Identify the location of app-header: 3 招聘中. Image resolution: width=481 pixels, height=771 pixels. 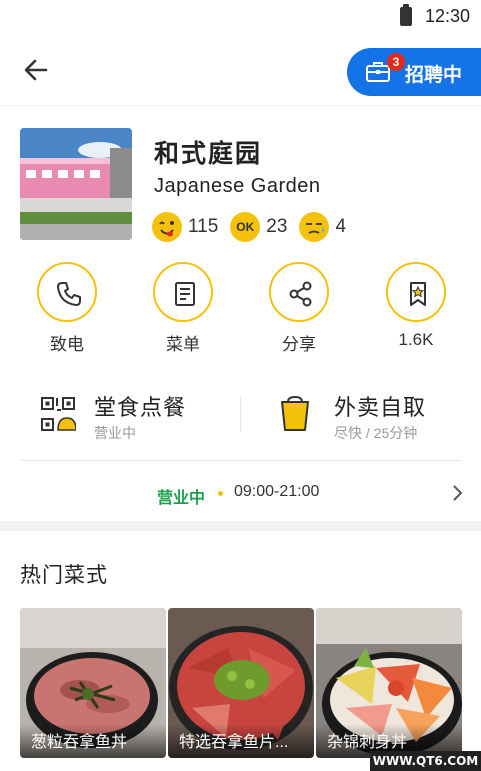
(240, 70).